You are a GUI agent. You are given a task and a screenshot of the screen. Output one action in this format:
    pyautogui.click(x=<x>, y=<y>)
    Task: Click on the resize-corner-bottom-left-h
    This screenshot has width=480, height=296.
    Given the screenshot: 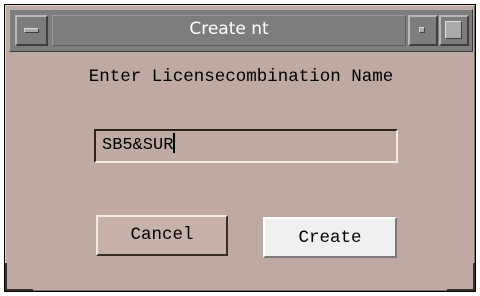 What is the action you would take?
    pyautogui.click(x=19, y=290)
    